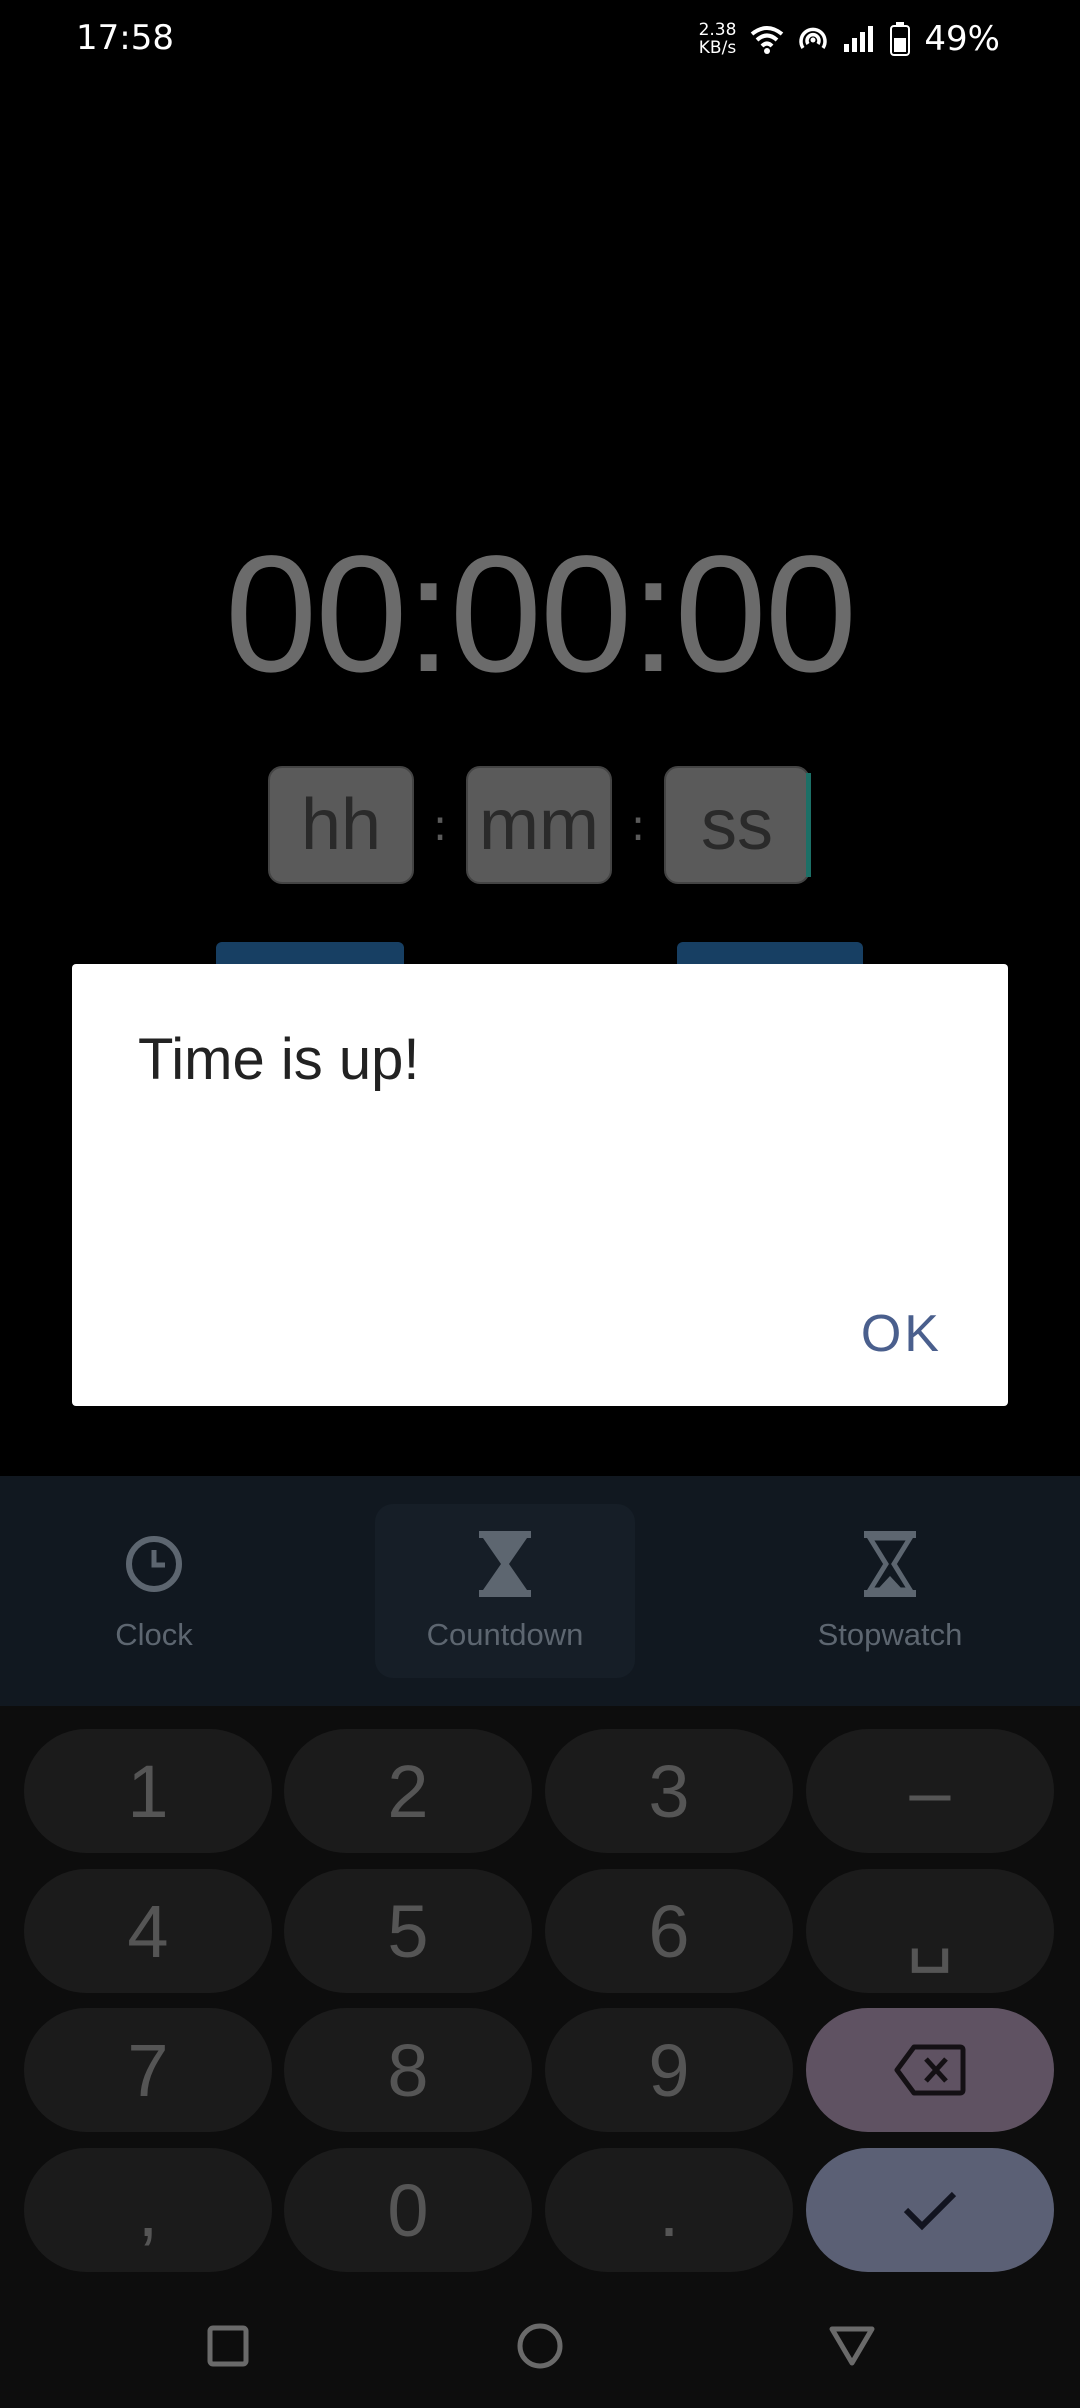 The image size is (1080, 2408). I want to click on triangle-back-icon, so click(852, 2346).